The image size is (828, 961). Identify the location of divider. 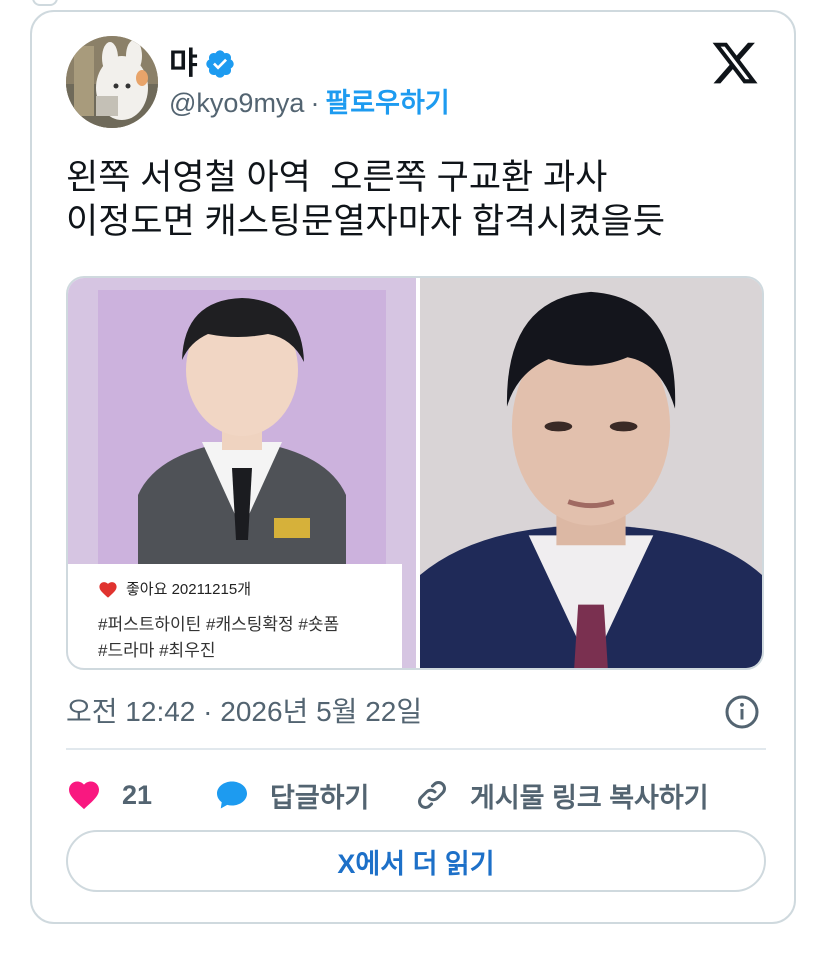
(416, 749).